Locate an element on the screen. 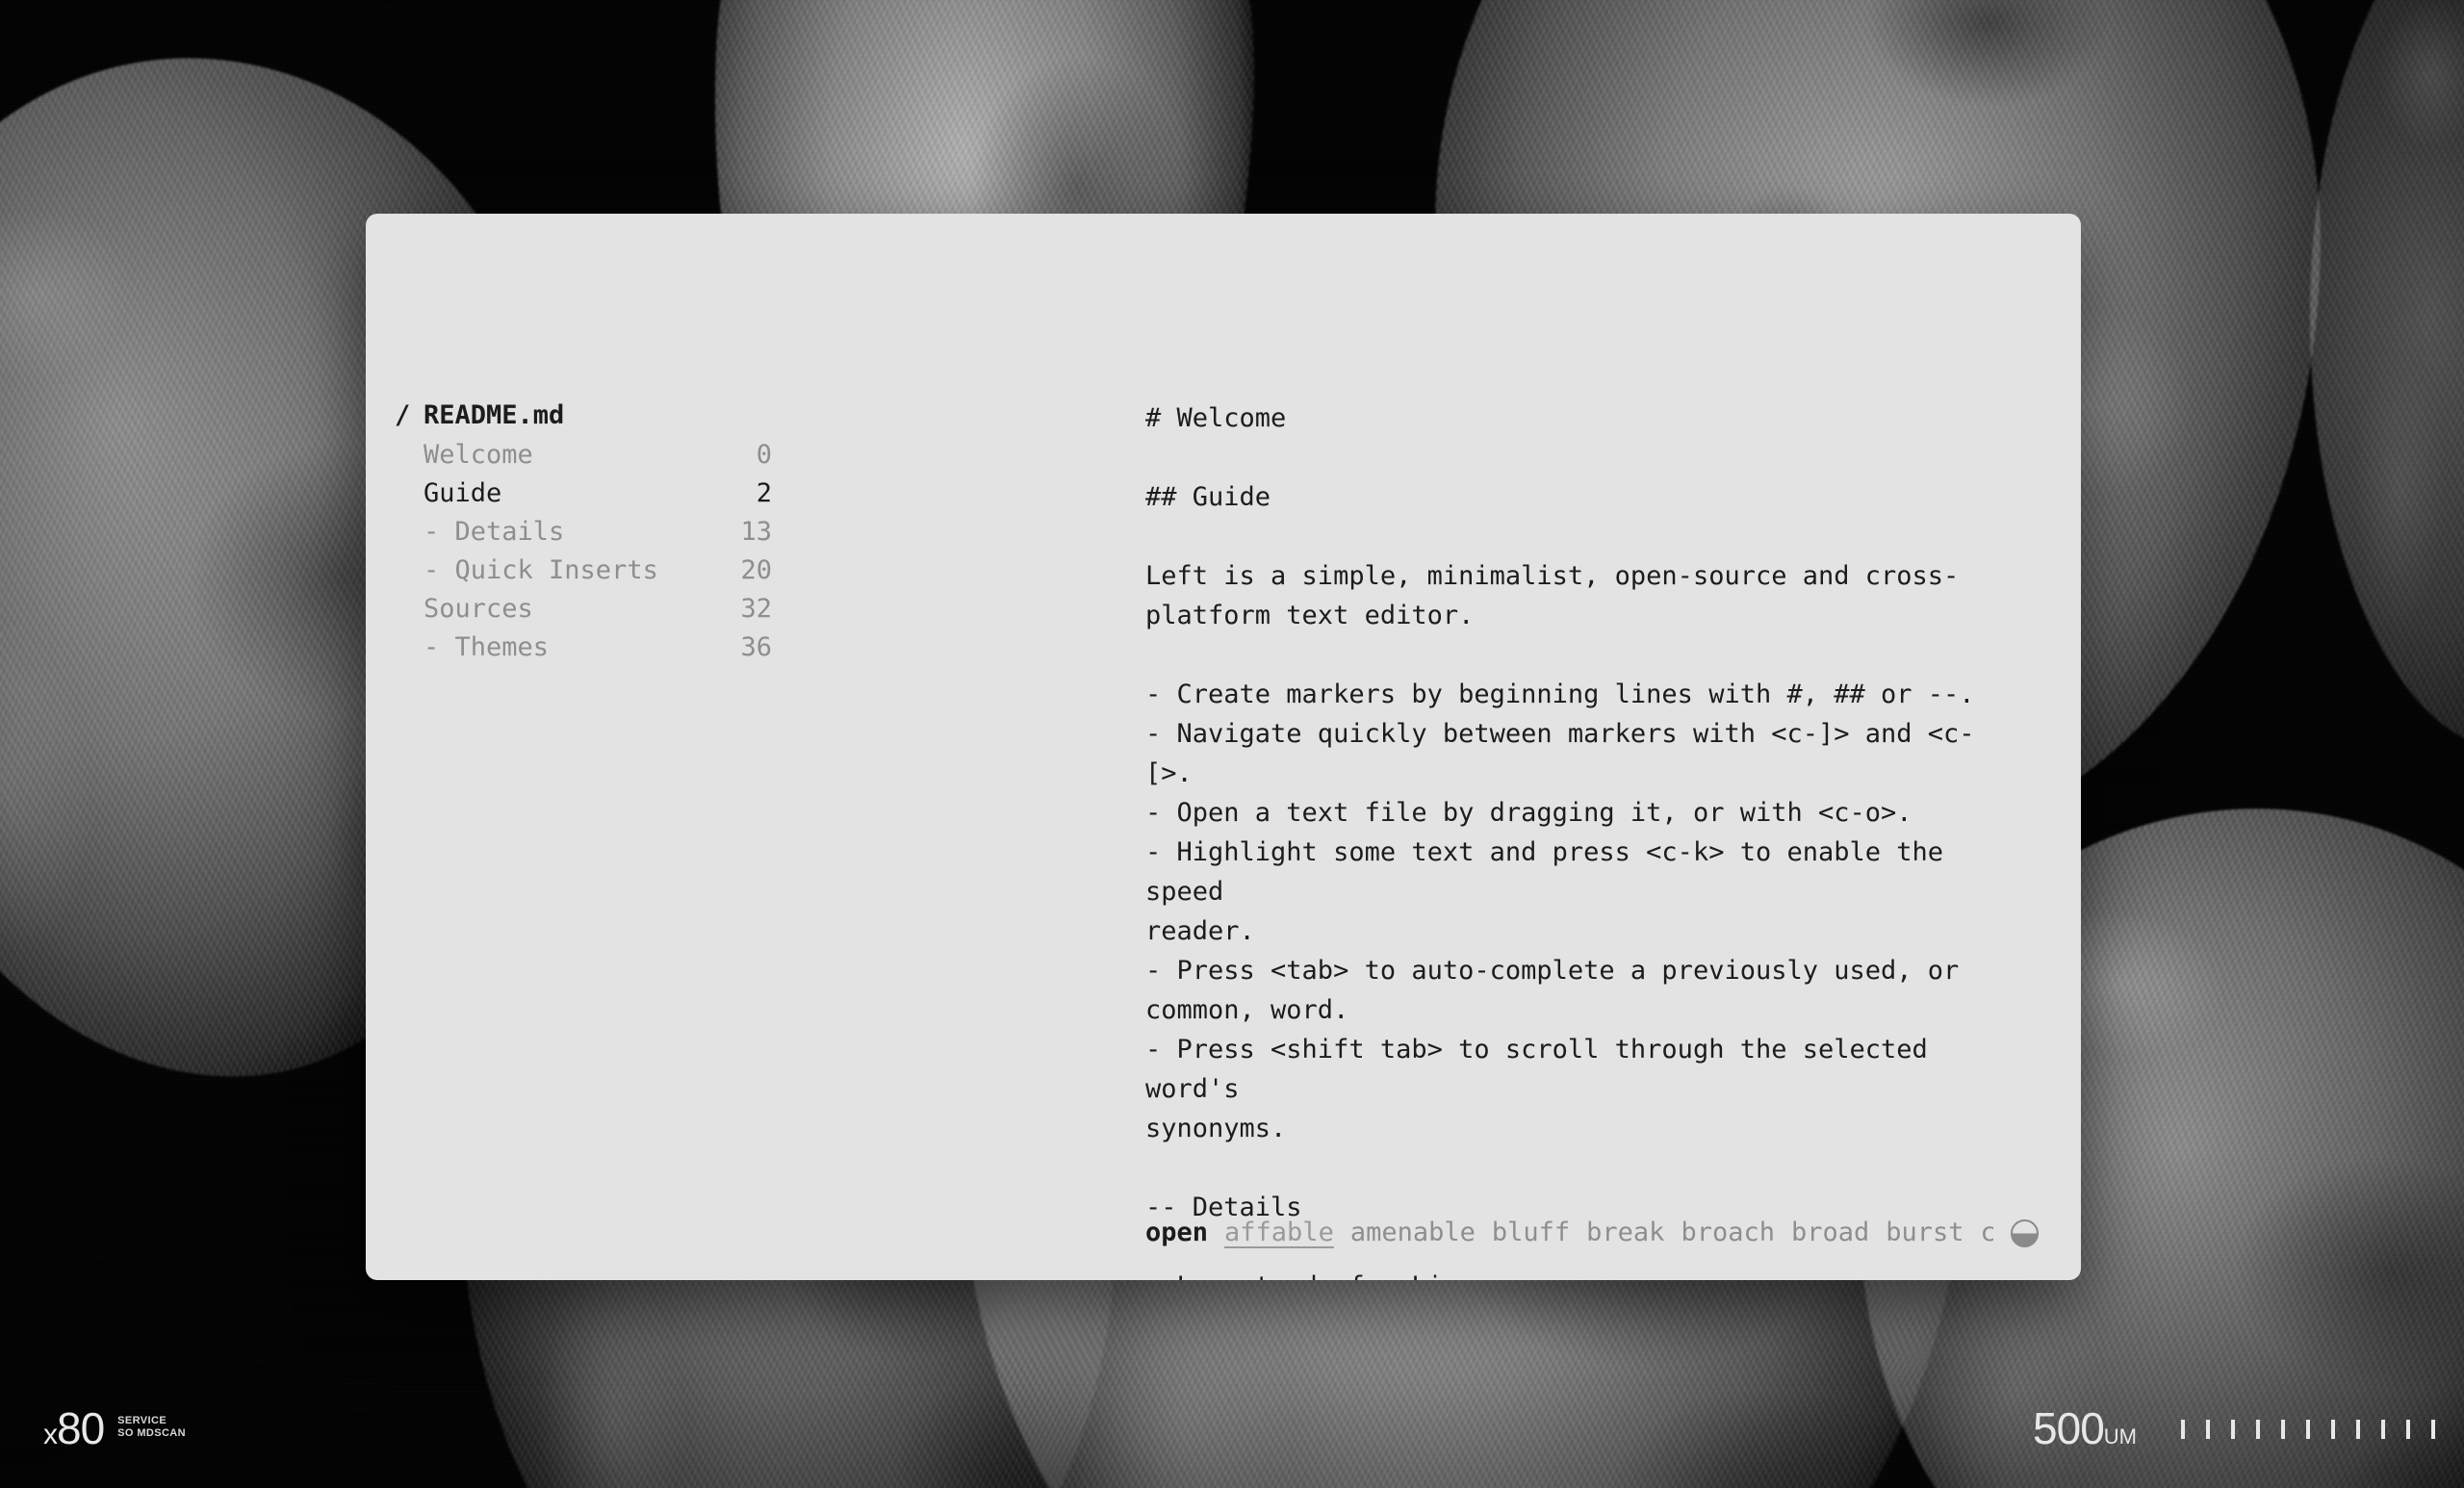 The image size is (2464, 1488). magnification-prefix: x is located at coordinates (50, 1434).